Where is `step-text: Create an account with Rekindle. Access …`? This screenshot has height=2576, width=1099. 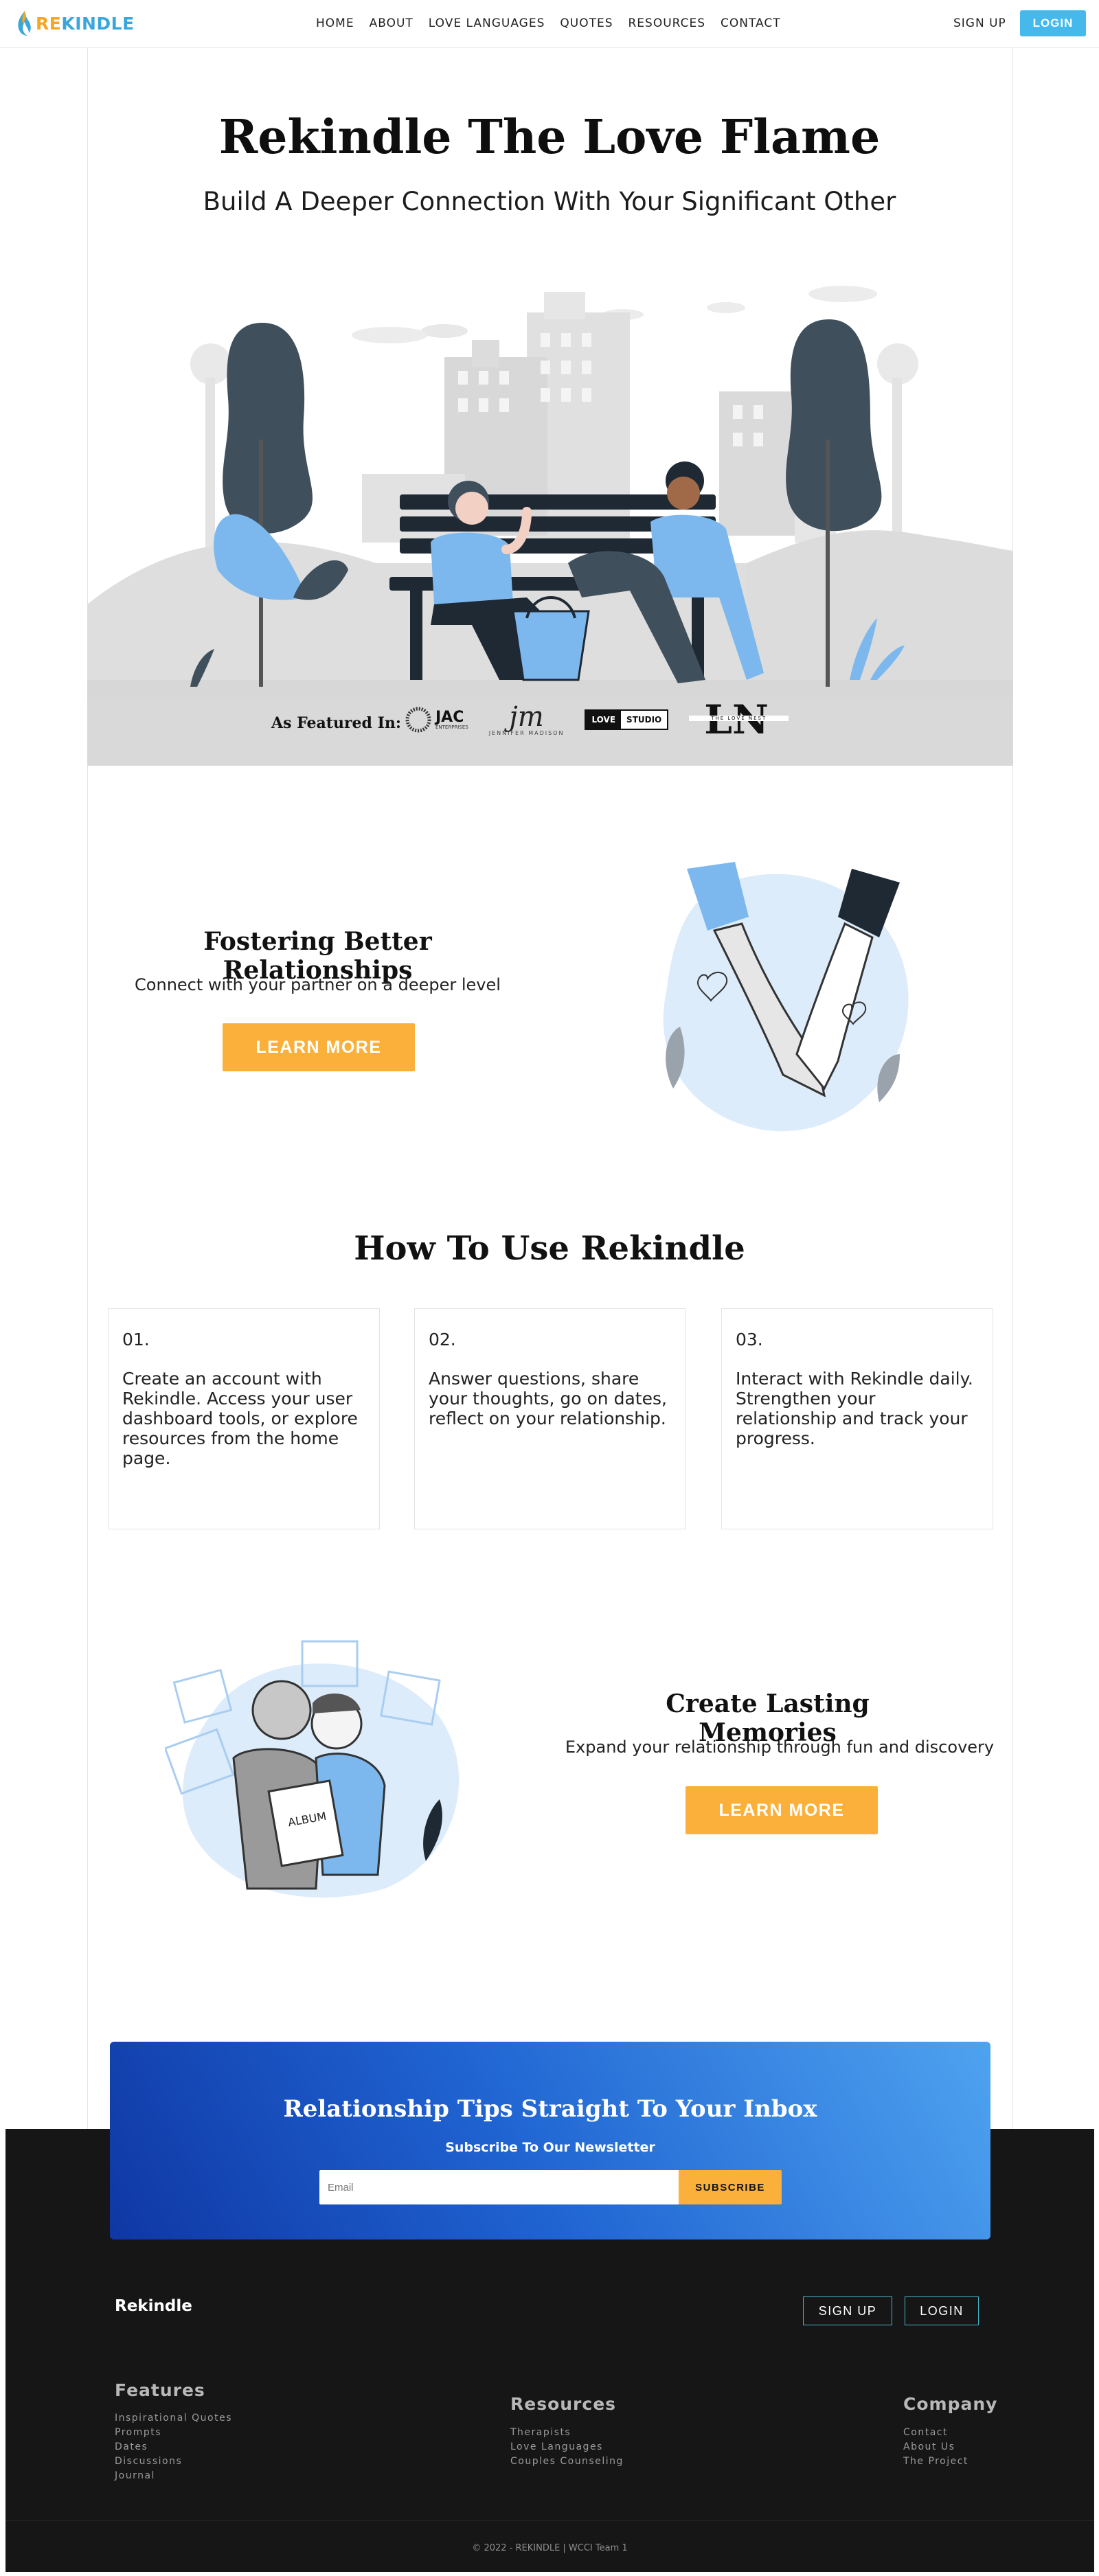 step-text: Create an account with Rekindle. Access … is located at coordinates (240, 1418).